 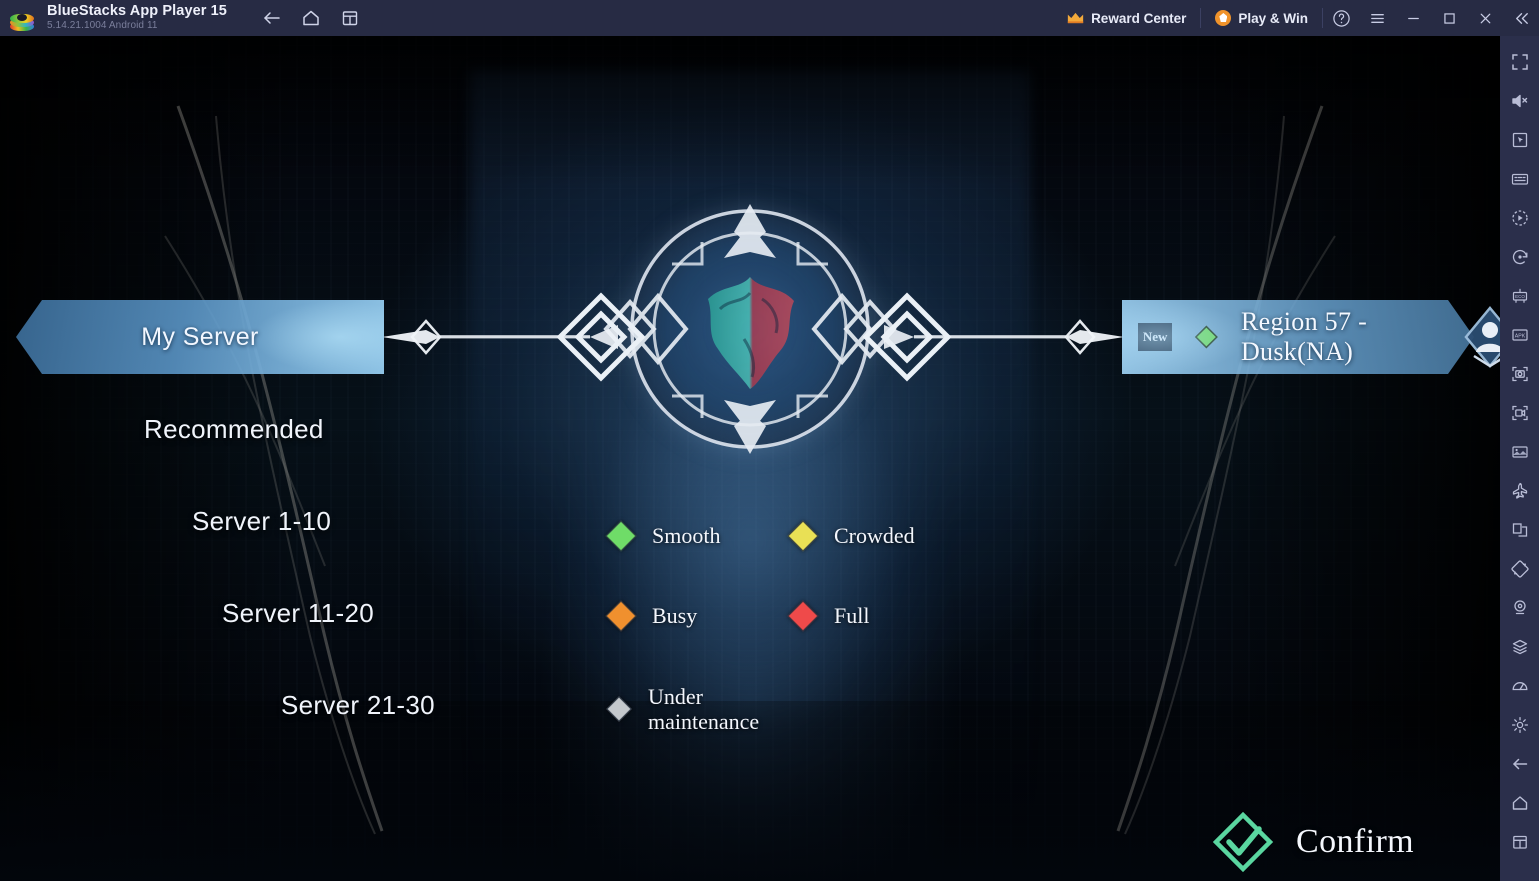 What do you see at coordinates (298, 613) in the screenshot?
I see `server-group-11-20: Server 11-20` at bounding box center [298, 613].